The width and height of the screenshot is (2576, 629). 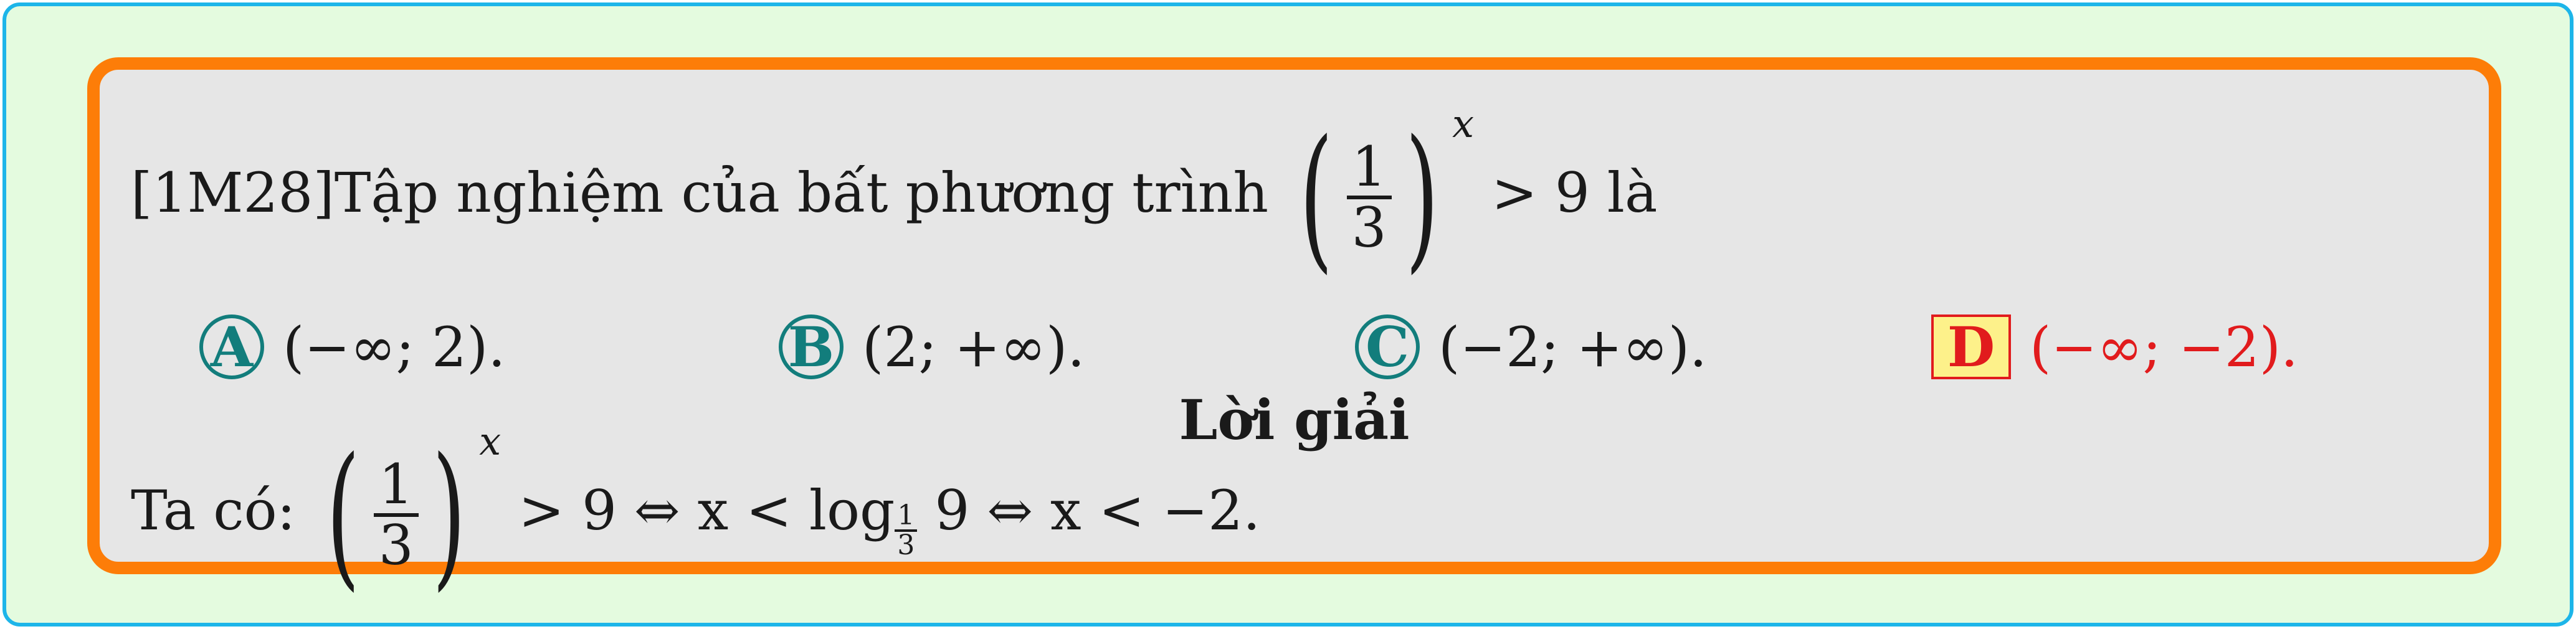 I want to click on option-d-text: (−∞; −2)., so click(x=2164, y=346).